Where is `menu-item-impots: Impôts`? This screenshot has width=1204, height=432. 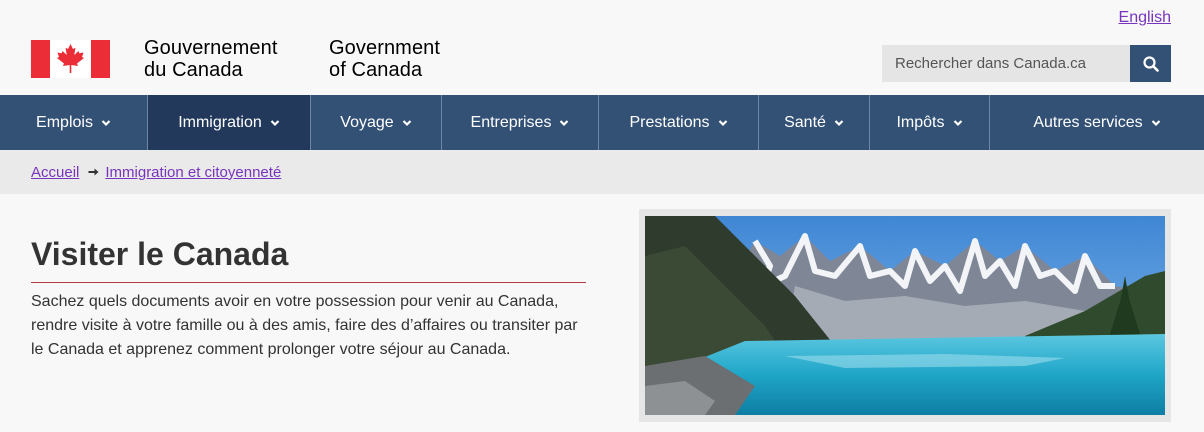
menu-item-impots: Impôts is located at coordinates (930, 122).